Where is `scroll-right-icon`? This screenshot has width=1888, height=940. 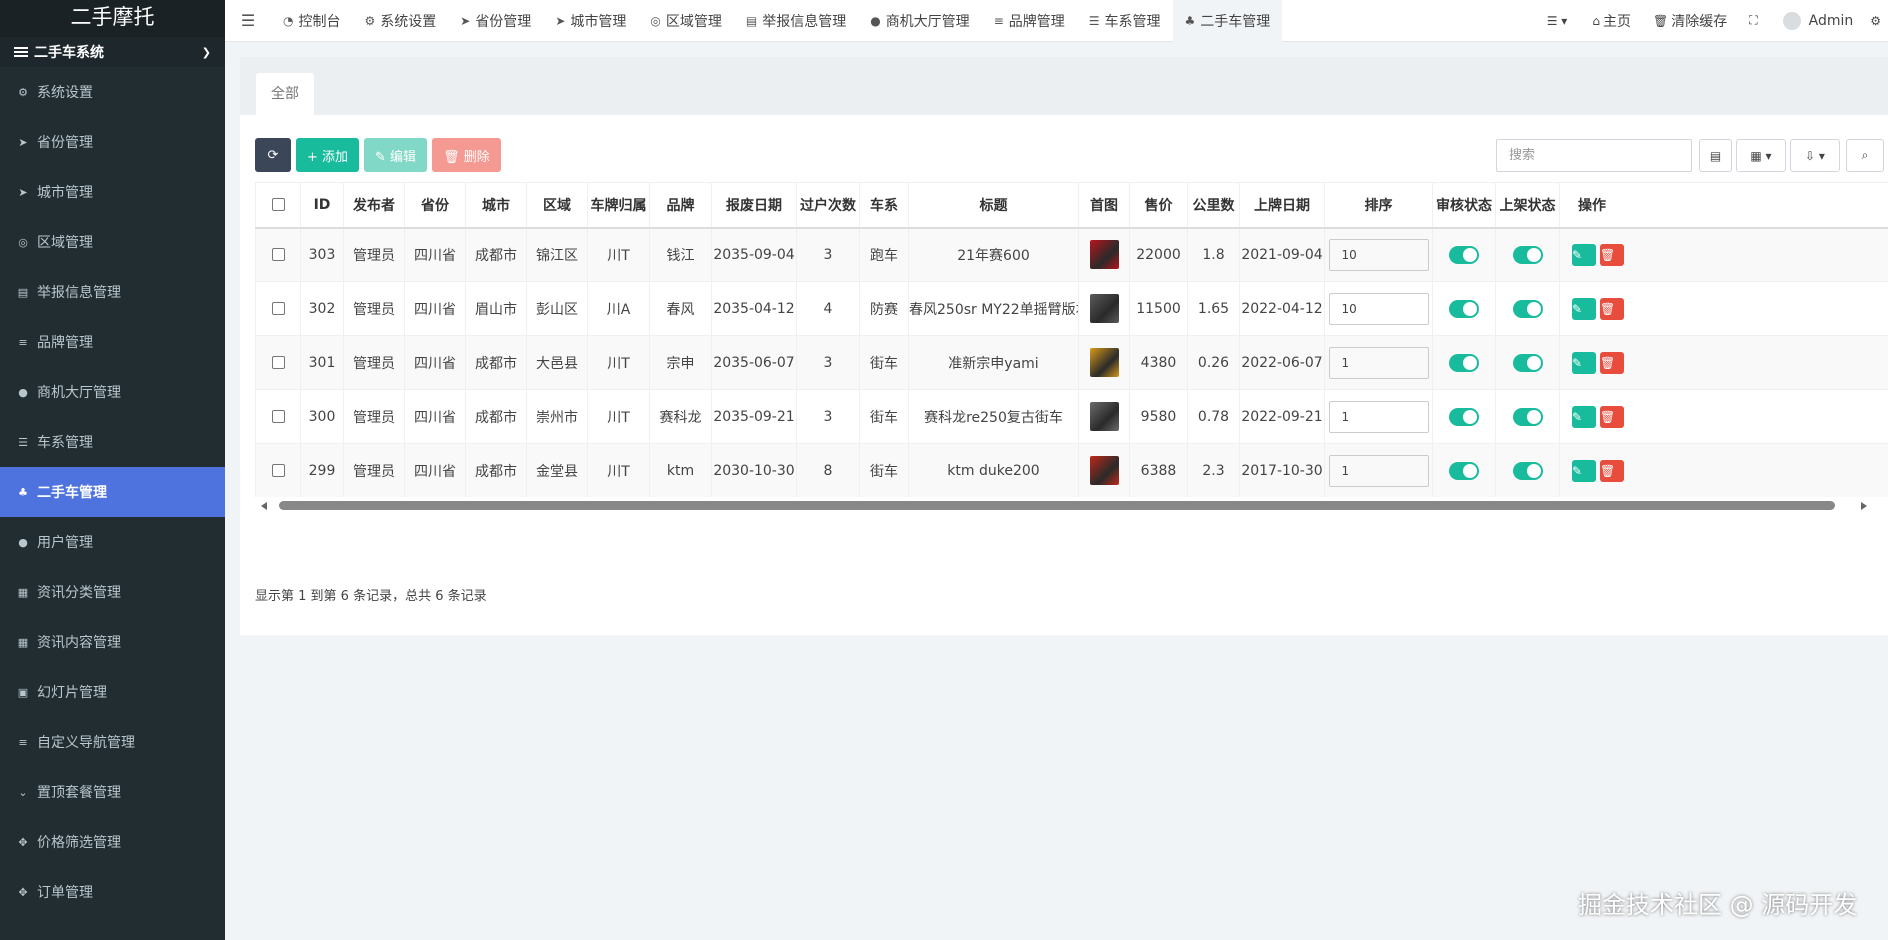
scroll-right-icon is located at coordinates (1864, 506).